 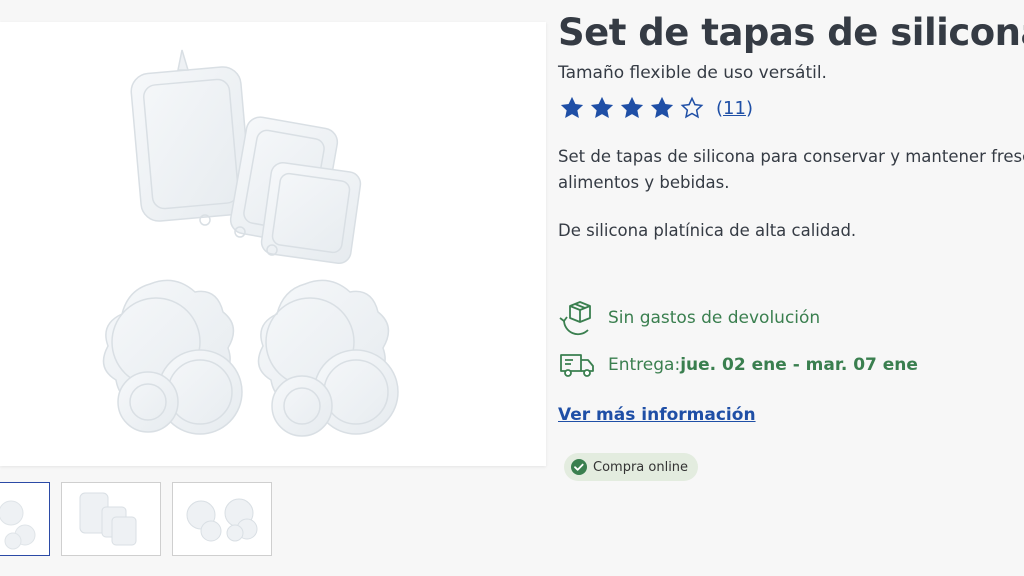 I want to click on online-purchase-label: Compra online, so click(x=641, y=467).